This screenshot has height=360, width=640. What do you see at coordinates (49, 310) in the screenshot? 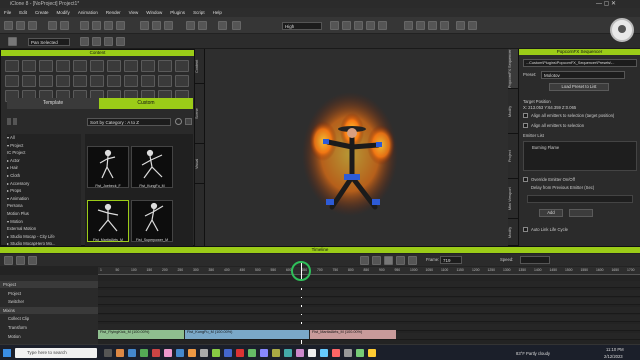
I see `track-label: Mixins` at bounding box center [49, 310].